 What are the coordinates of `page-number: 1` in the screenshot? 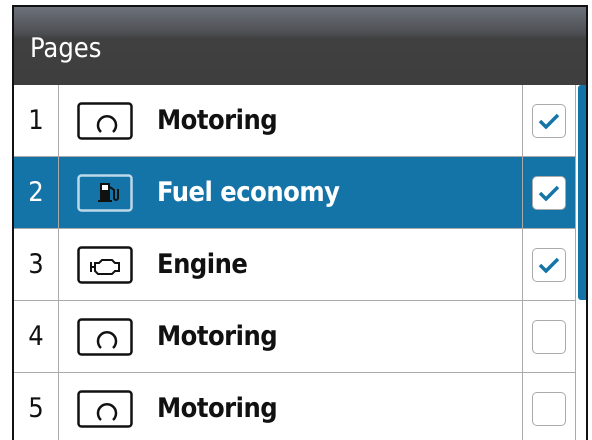 It's located at (36, 120).